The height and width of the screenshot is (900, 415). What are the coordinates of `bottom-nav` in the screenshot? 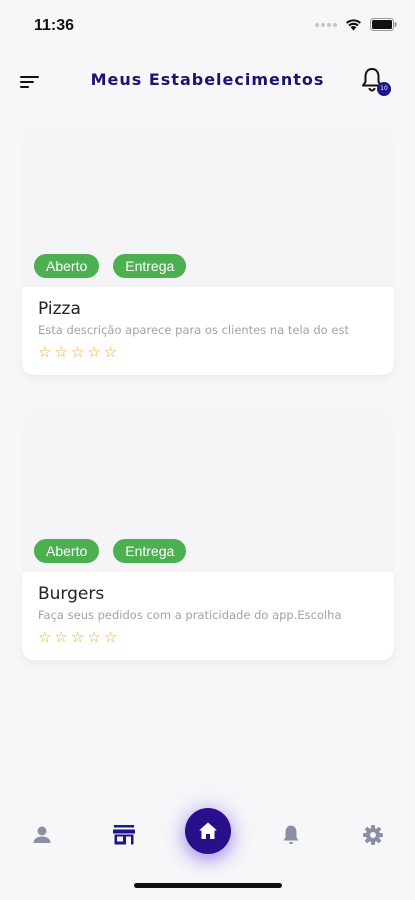 It's located at (207, 835).